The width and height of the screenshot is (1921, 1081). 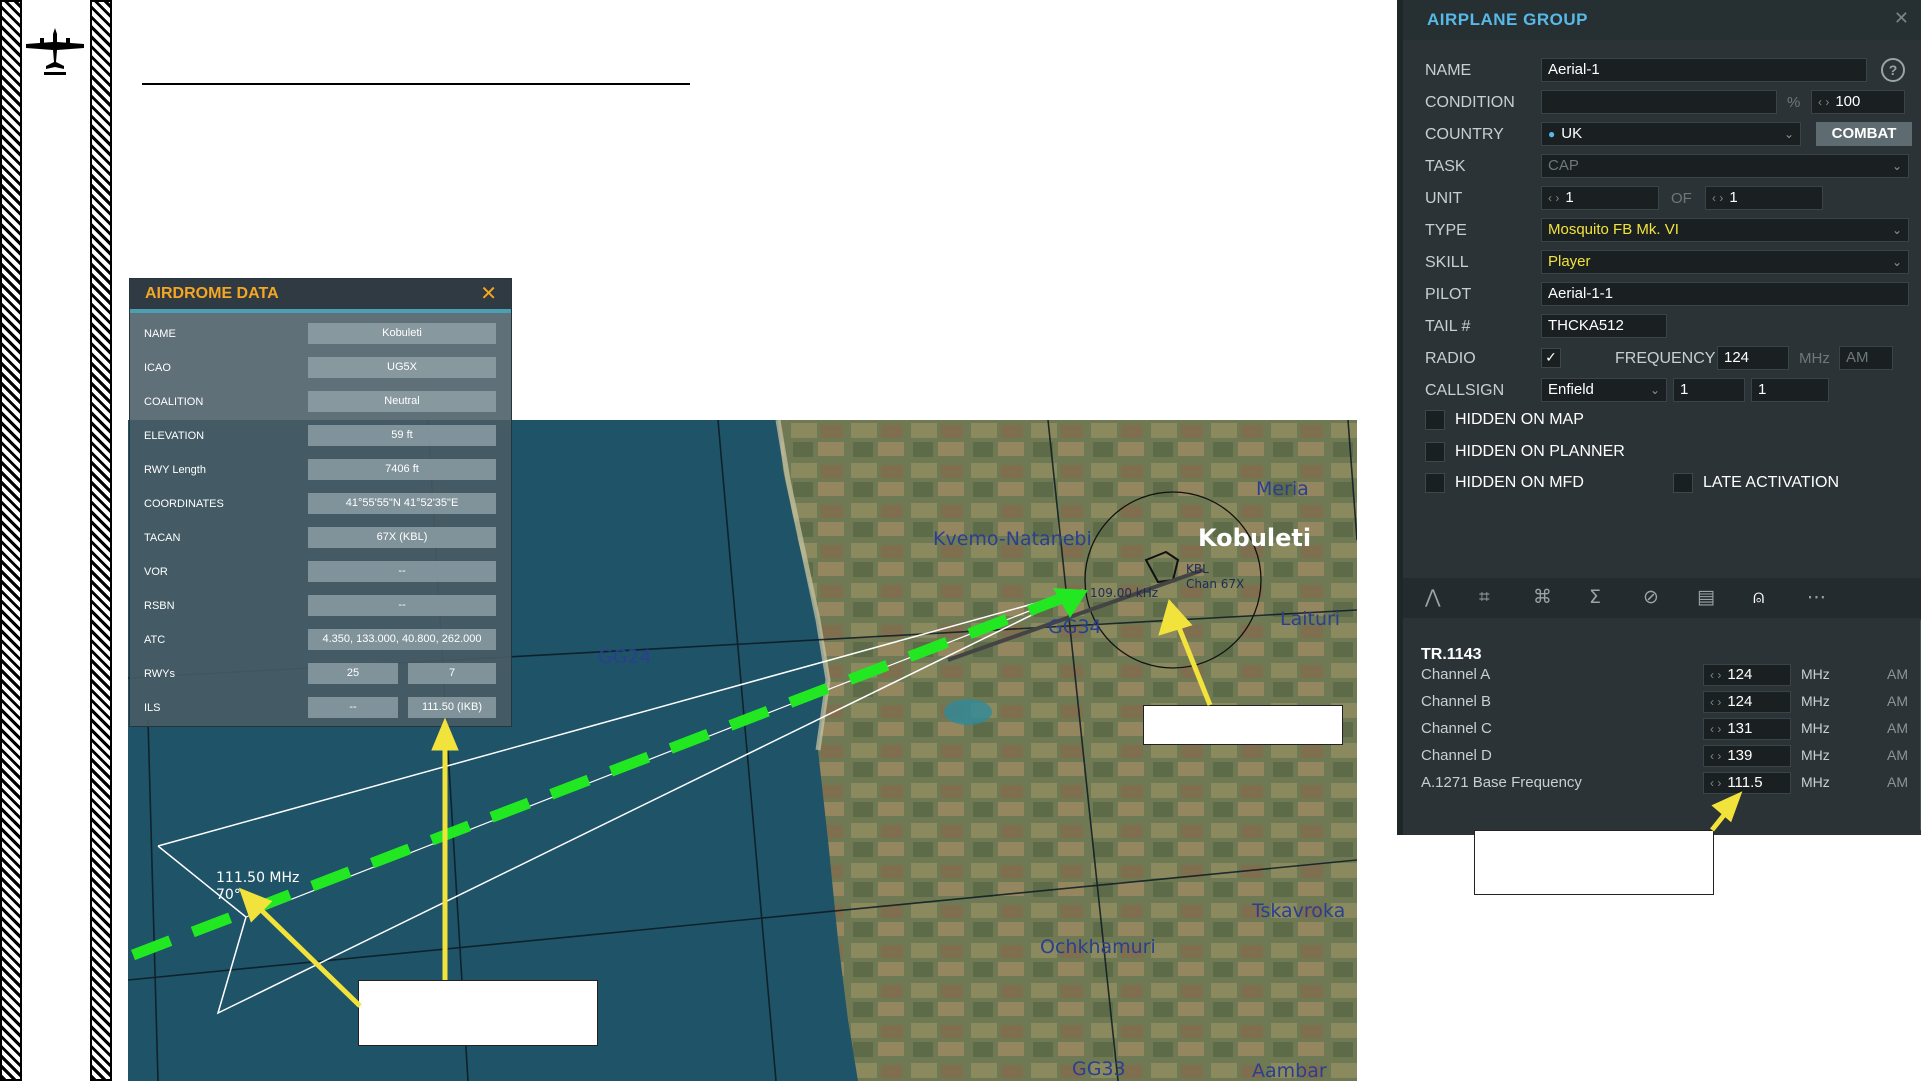 I want to click on radio-checkbox: ✓, so click(x=1551, y=358).